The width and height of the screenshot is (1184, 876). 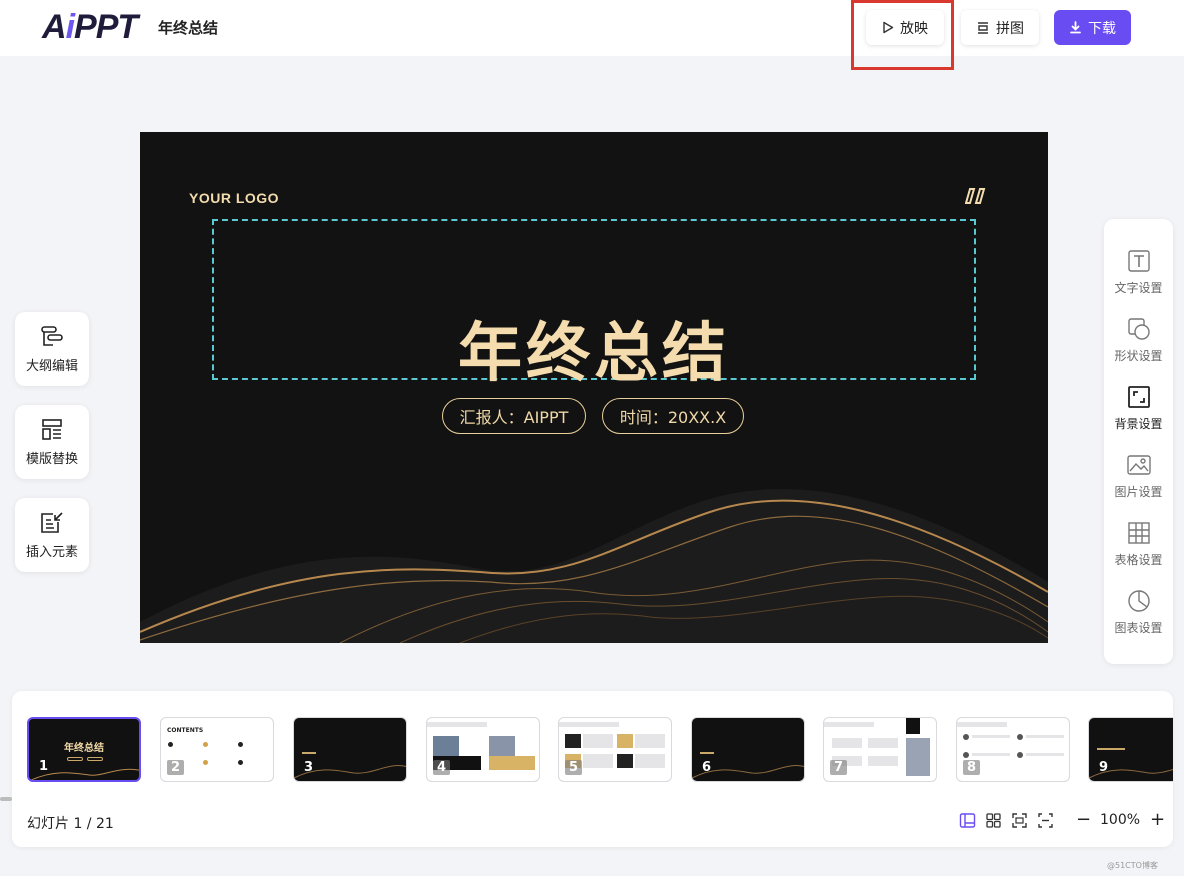 What do you see at coordinates (615, 749) in the screenshot?
I see `thumbnail-slide-5: 5` at bounding box center [615, 749].